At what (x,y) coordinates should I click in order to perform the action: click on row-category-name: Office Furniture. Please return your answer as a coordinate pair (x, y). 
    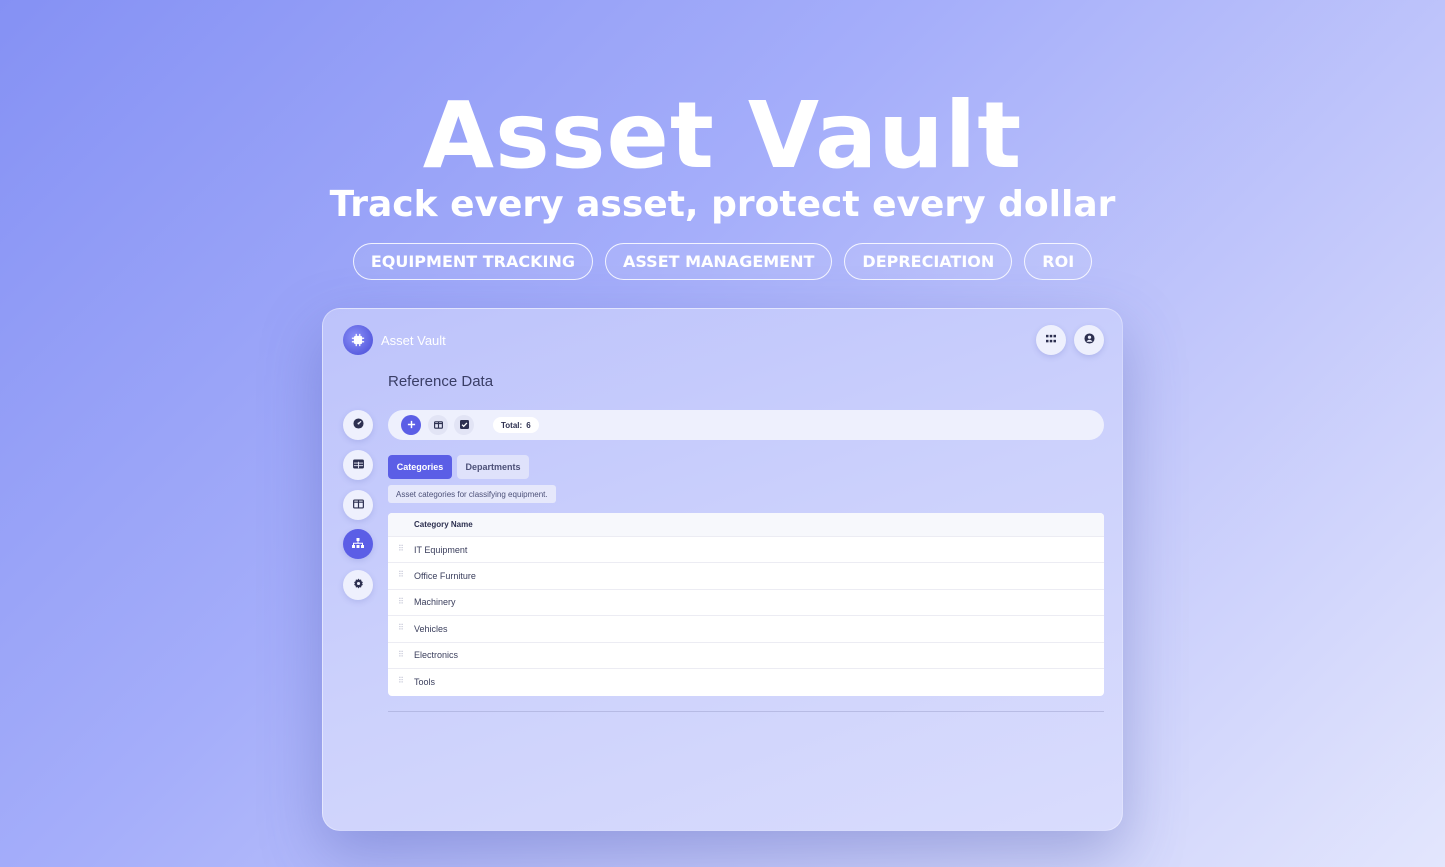
    Looking at the image, I should click on (445, 576).